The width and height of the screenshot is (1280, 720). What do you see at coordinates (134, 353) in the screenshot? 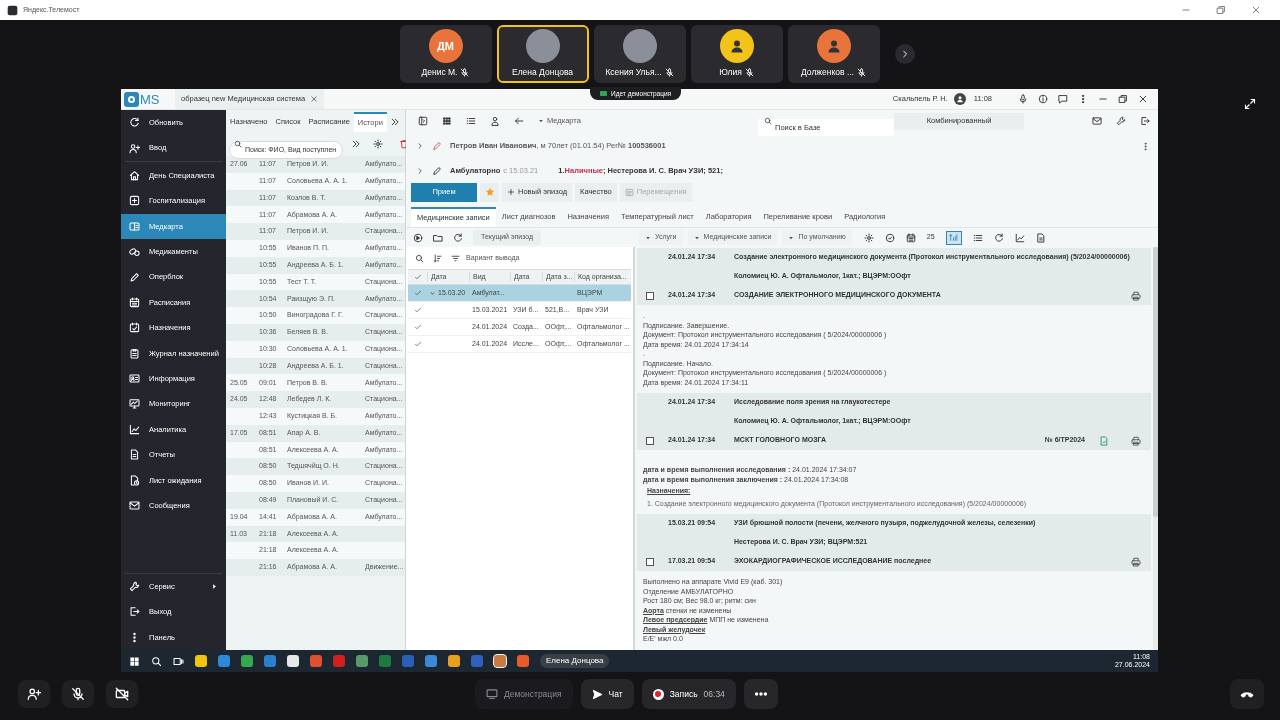
I see `clipboard-icon` at bounding box center [134, 353].